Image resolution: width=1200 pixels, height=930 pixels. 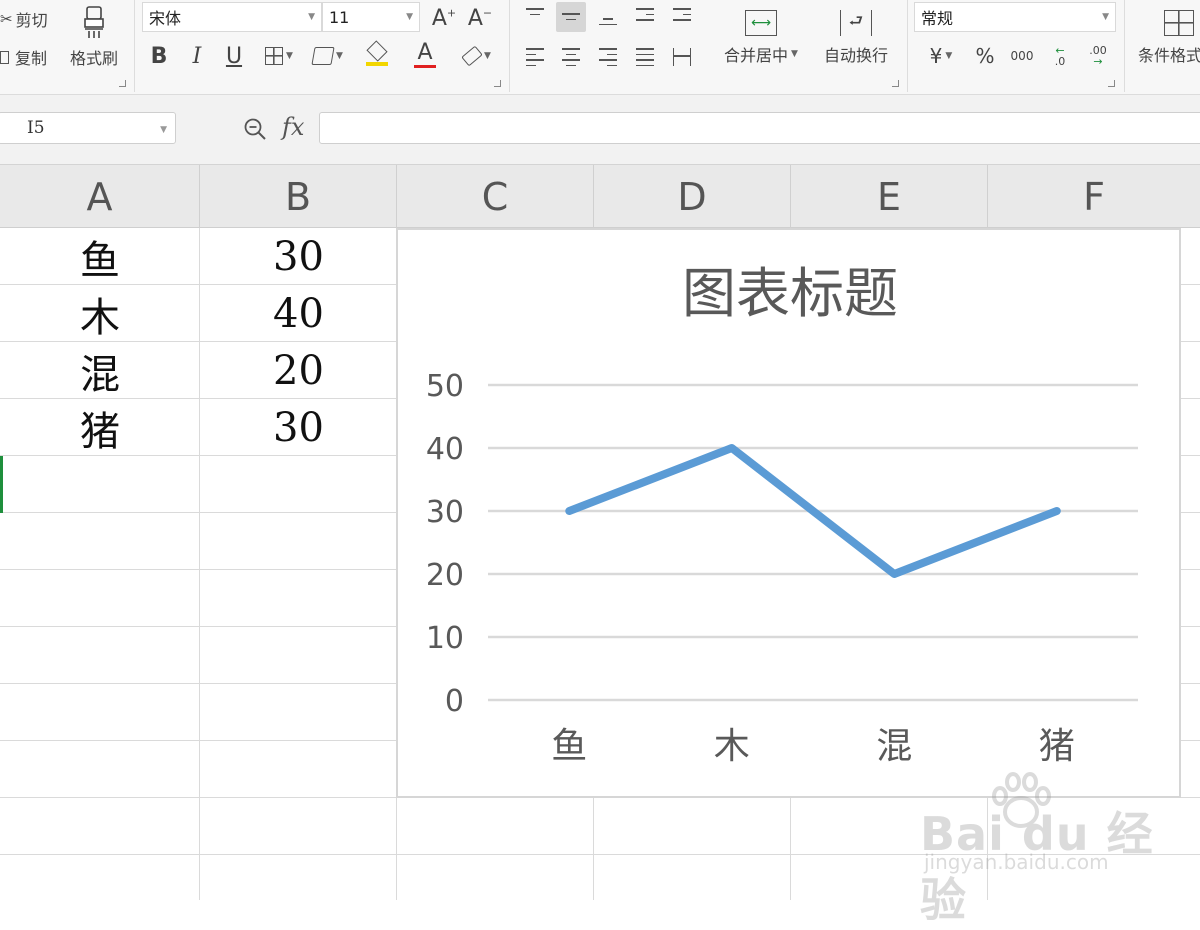 I want to click on justify-button, so click(x=645, y=57).